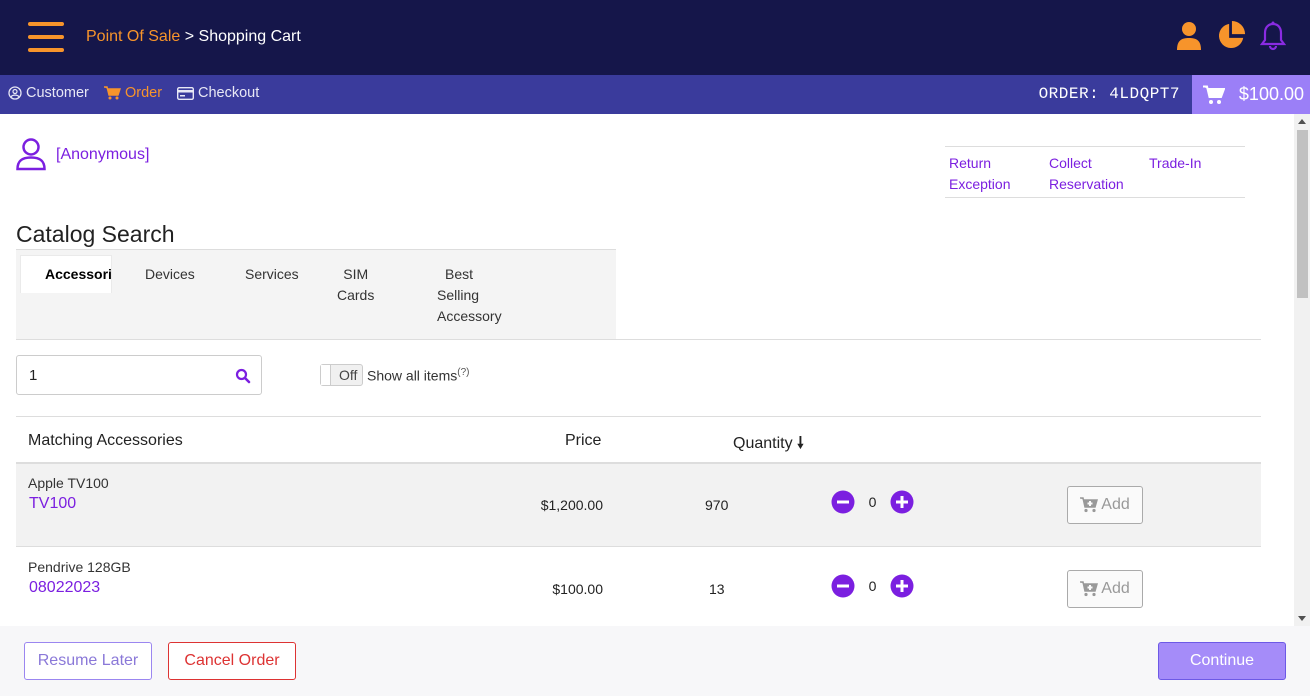 This screenshot has height=696, width=1310. Describe the element at coordinates (655, 661) in the screenshot. I see `action-footer: Resume Later Cancel Order Continue` at that location.